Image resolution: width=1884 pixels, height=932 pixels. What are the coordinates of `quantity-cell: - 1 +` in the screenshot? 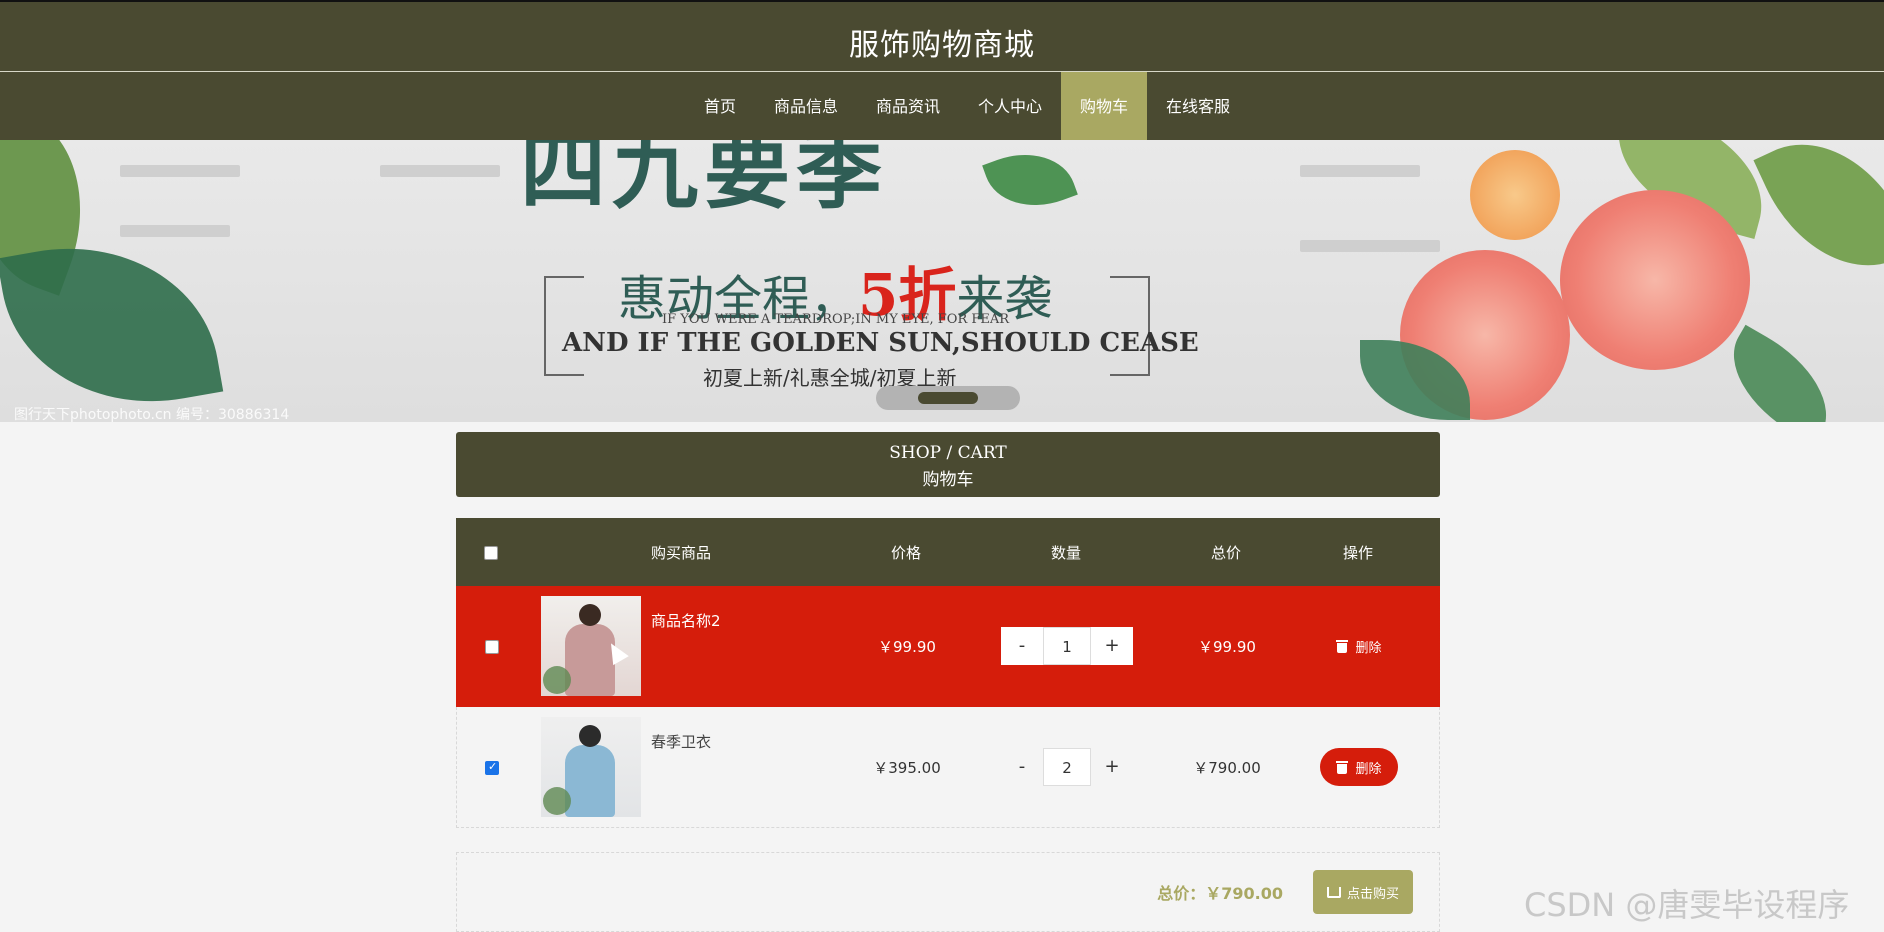 It's located at (1067, 646).